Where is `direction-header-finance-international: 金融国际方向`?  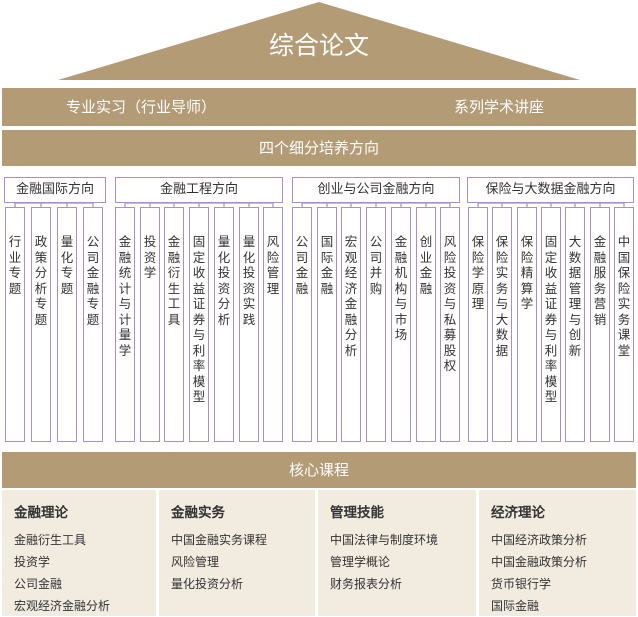
direction-header-finance-international: 金融国际方向 is located at coordinates (55, 190).